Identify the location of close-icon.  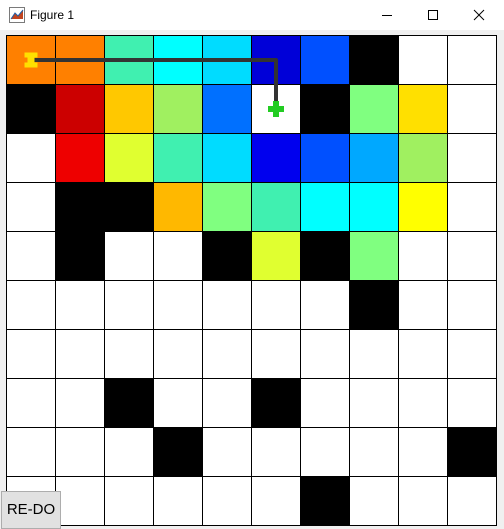
(479, 15).